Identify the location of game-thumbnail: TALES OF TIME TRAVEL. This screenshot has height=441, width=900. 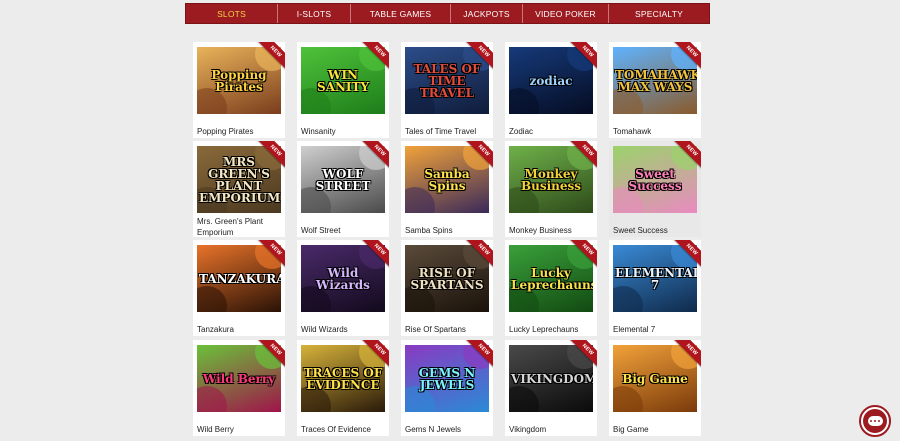
(447, 80).